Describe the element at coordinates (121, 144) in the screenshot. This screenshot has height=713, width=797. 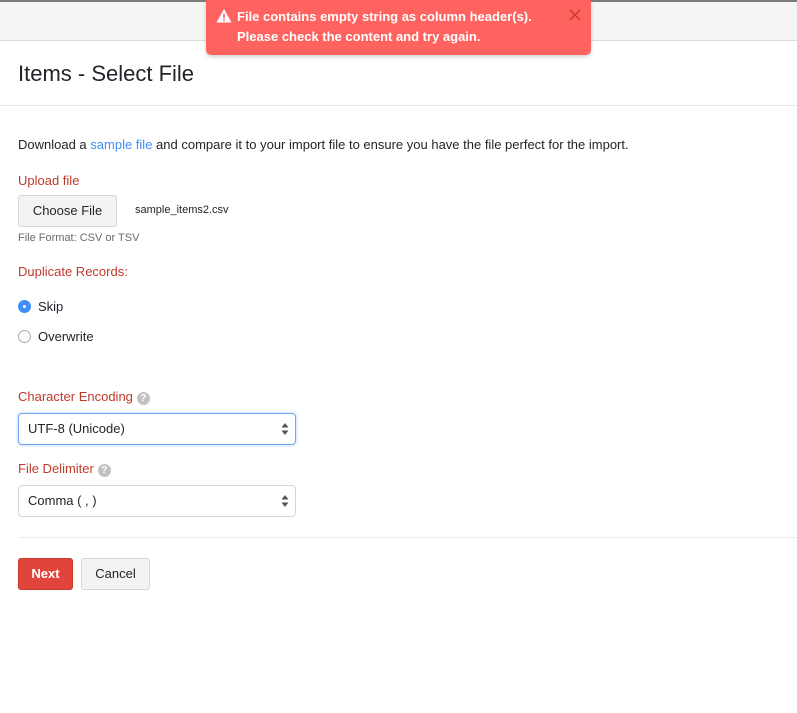
I see `sample-file-link: sample file` at that location.